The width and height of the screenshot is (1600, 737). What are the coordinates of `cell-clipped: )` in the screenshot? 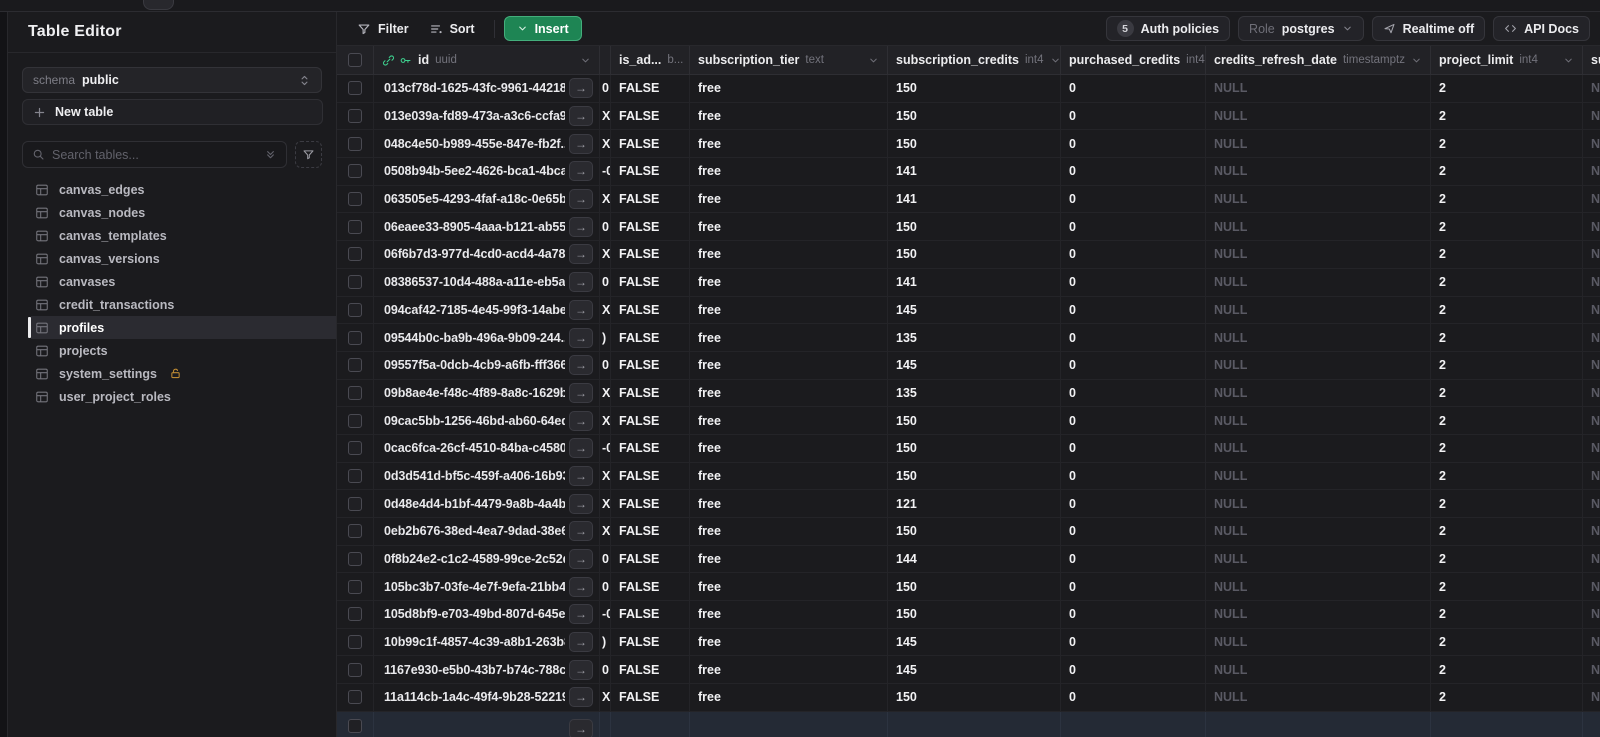 It's located at (605, 642).